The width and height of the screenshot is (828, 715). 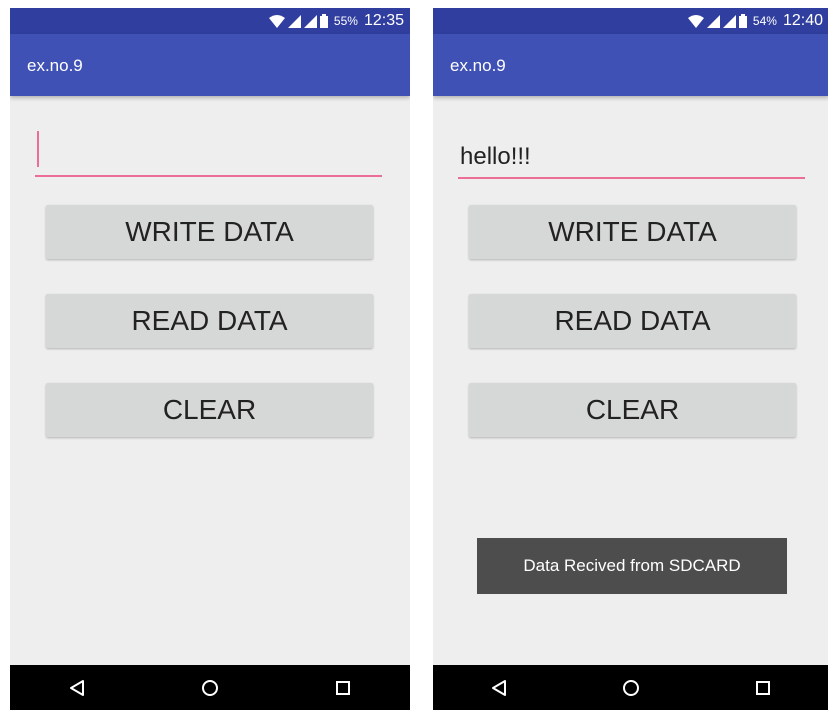 I want to click on status-bar: 54% 12:40, so click(x=630, y=21).